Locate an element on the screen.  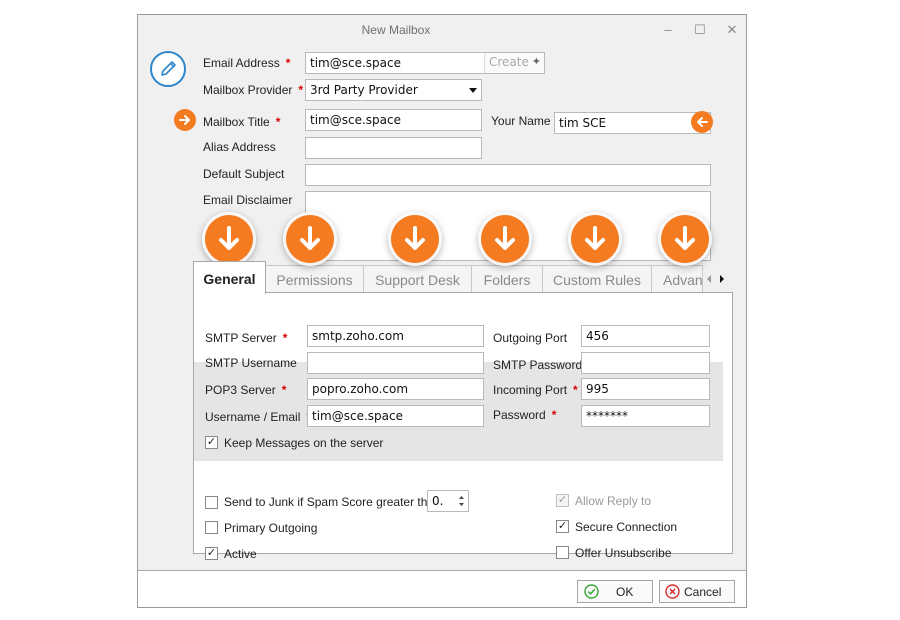
dialog-footer: OK Cancel is located at coordinates (442, 588).